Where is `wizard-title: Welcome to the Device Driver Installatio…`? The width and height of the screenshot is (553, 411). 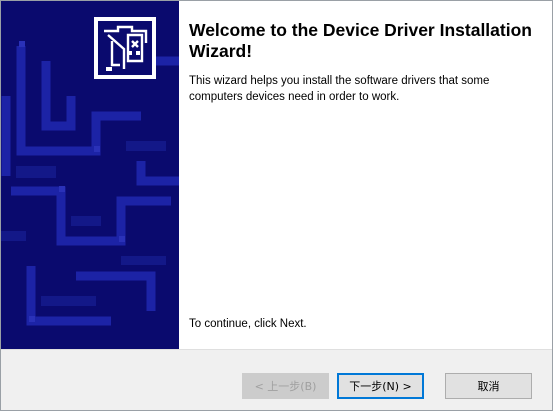
wizard-title: Welcome to the Device Driver Installatio… is located at coordinates (360, 40).